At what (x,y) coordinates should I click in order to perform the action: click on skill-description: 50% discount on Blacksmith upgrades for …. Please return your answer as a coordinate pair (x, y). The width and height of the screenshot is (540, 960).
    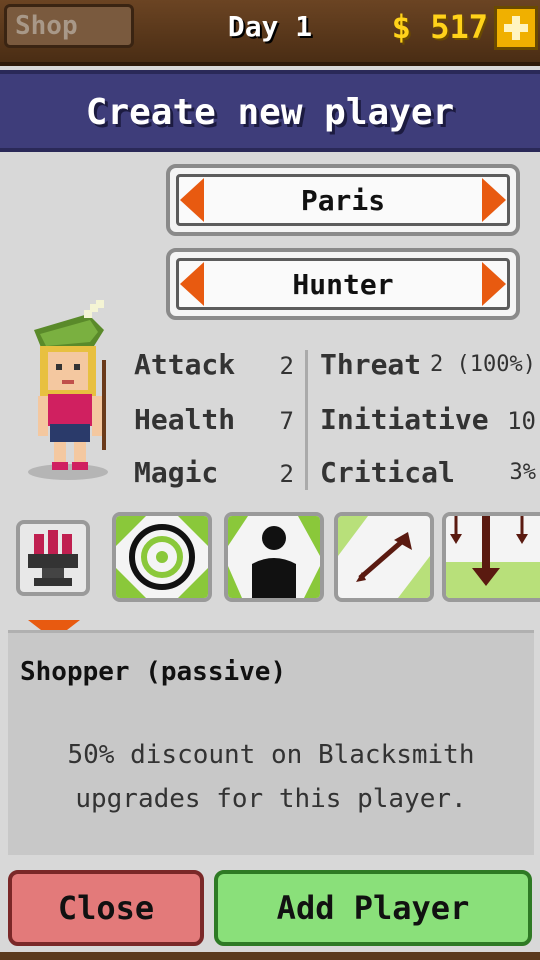
    Looking at the image, I should click on (271, 777).